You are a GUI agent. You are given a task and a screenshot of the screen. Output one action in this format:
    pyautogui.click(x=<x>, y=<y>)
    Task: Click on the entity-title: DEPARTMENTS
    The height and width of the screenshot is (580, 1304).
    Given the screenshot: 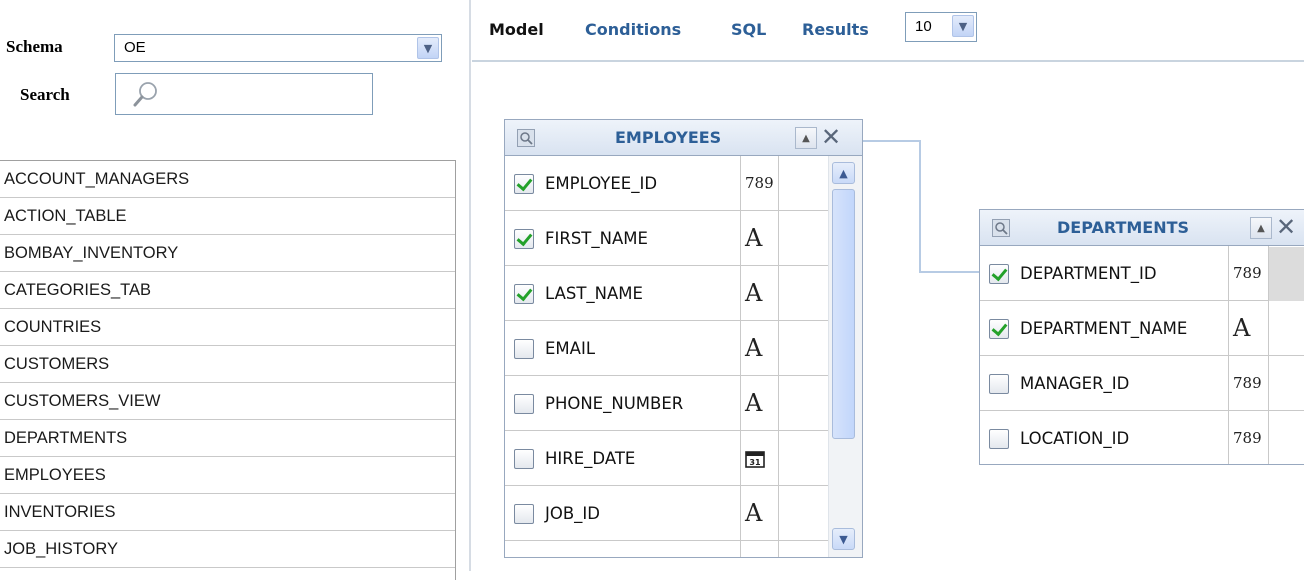 What is the action you would take?
    pyautogui.click(x=1123, y=227)
    